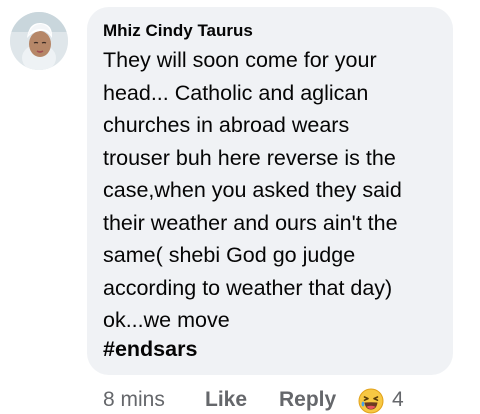 The width and height of the screenshot is (480, 414). What do you see at coordinates (229, 255) in the screenshot?
I see `comment-line: same( shebi God go judge` at bounding box center [229, 255].